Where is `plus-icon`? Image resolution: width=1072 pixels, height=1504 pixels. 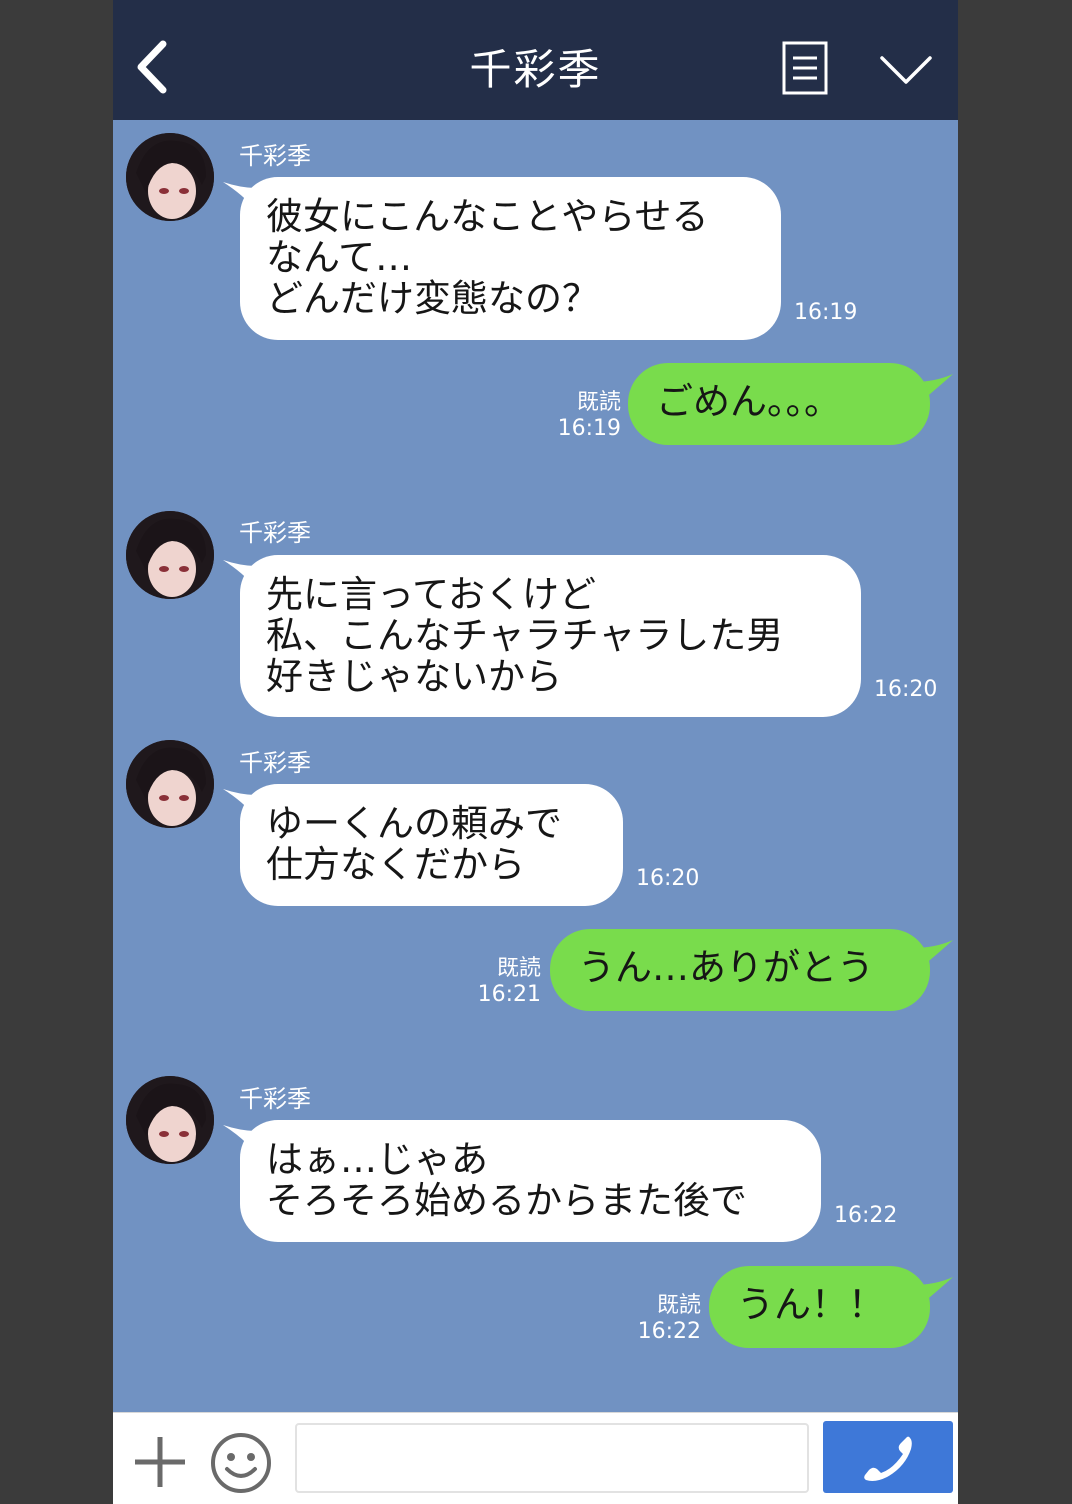 plus-icon is located at coordinates (160, 1462).